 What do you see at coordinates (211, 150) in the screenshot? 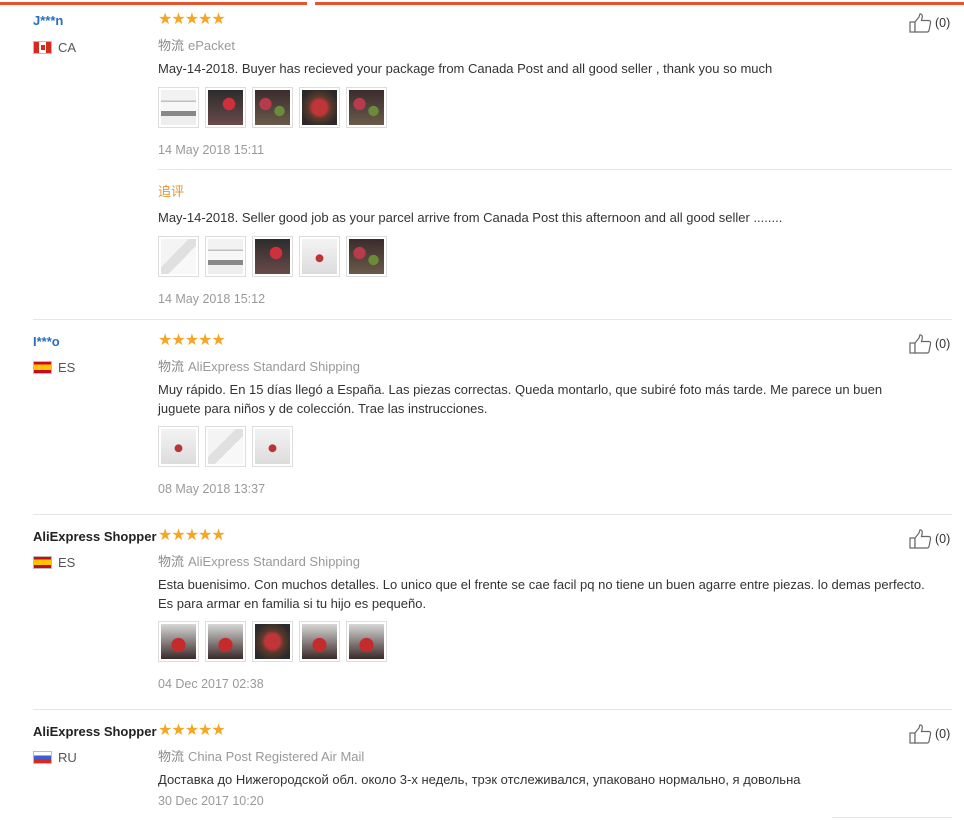
I see `review-date: 14 May 2018 15:11` at bounding box center [211, 150].